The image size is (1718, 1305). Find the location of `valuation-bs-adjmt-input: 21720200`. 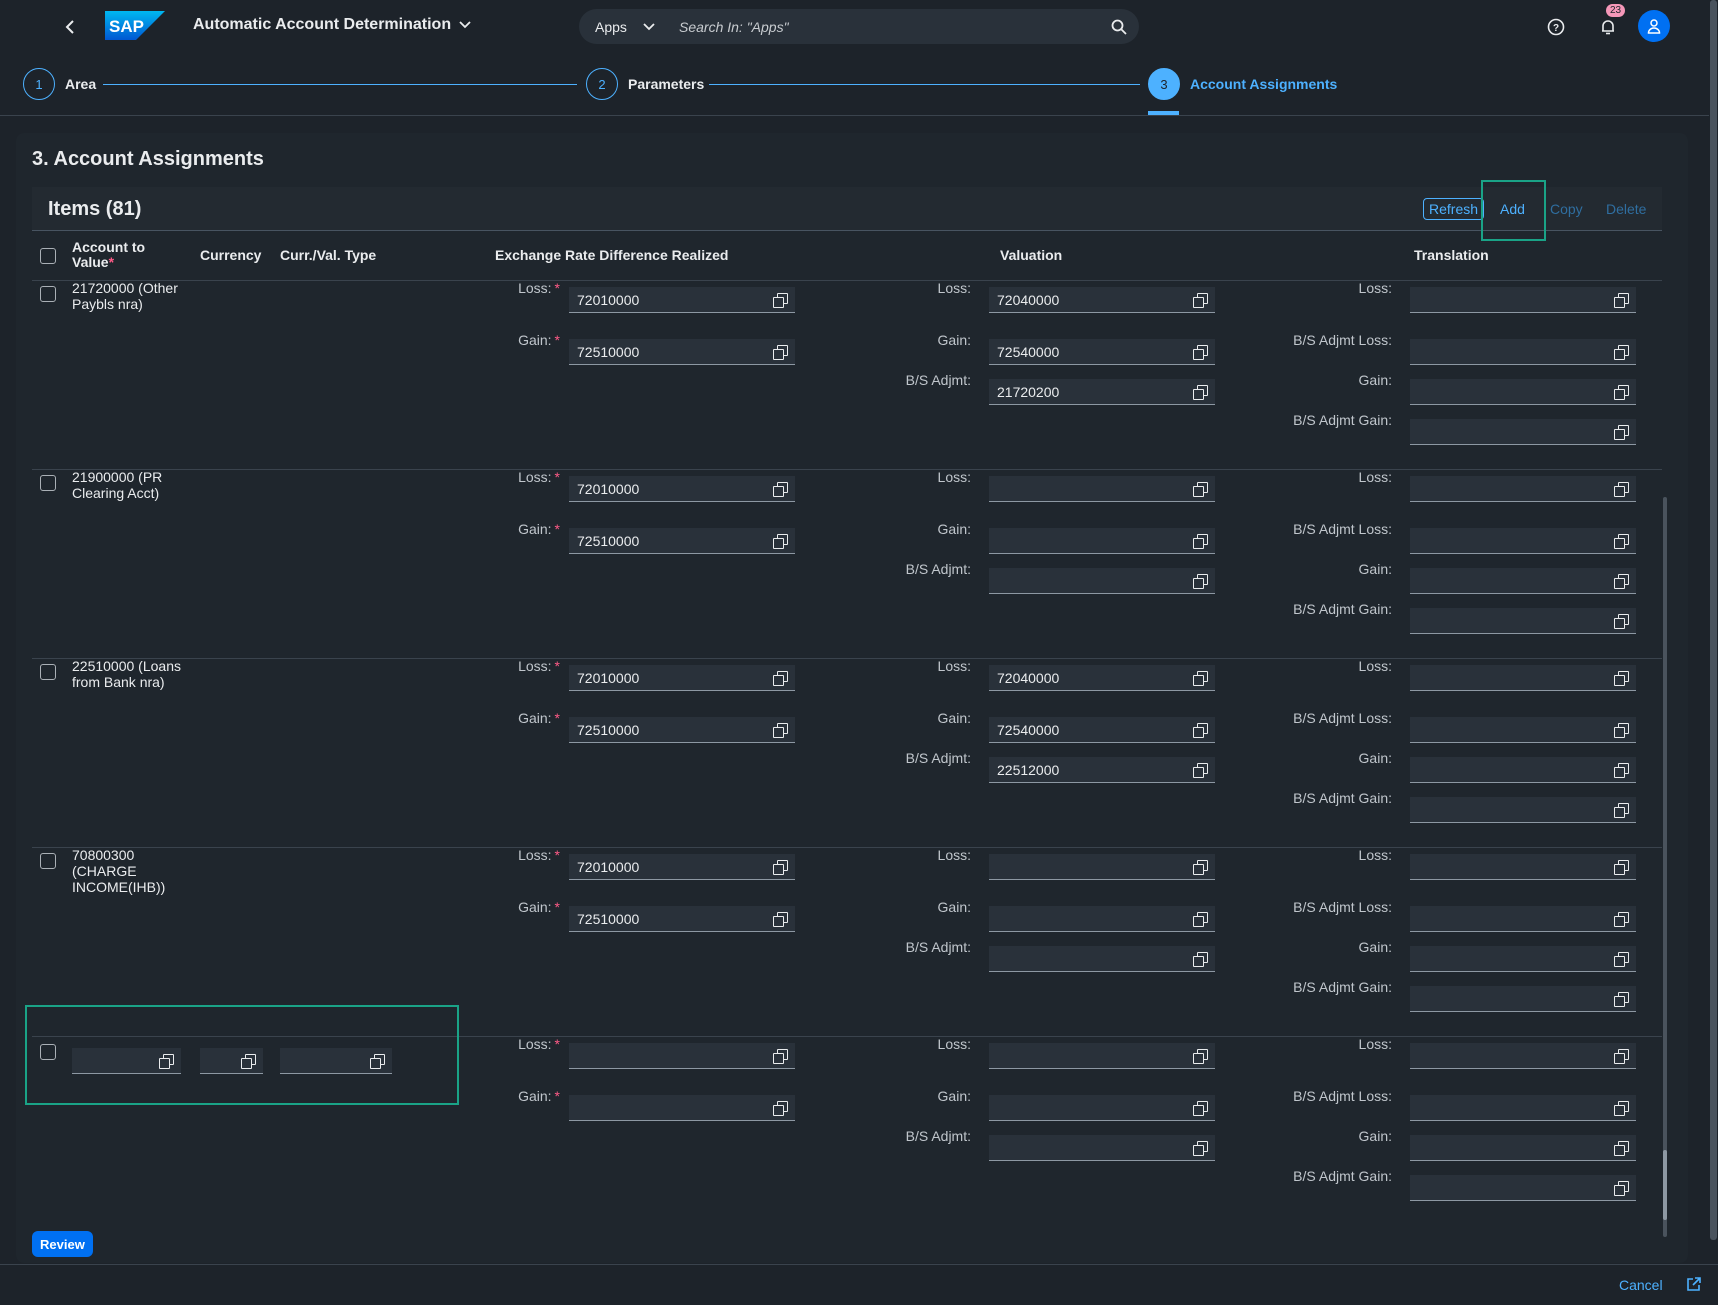

valuation-bs-adjmt-input: 21720200 is located at coordinates (1102, 392).